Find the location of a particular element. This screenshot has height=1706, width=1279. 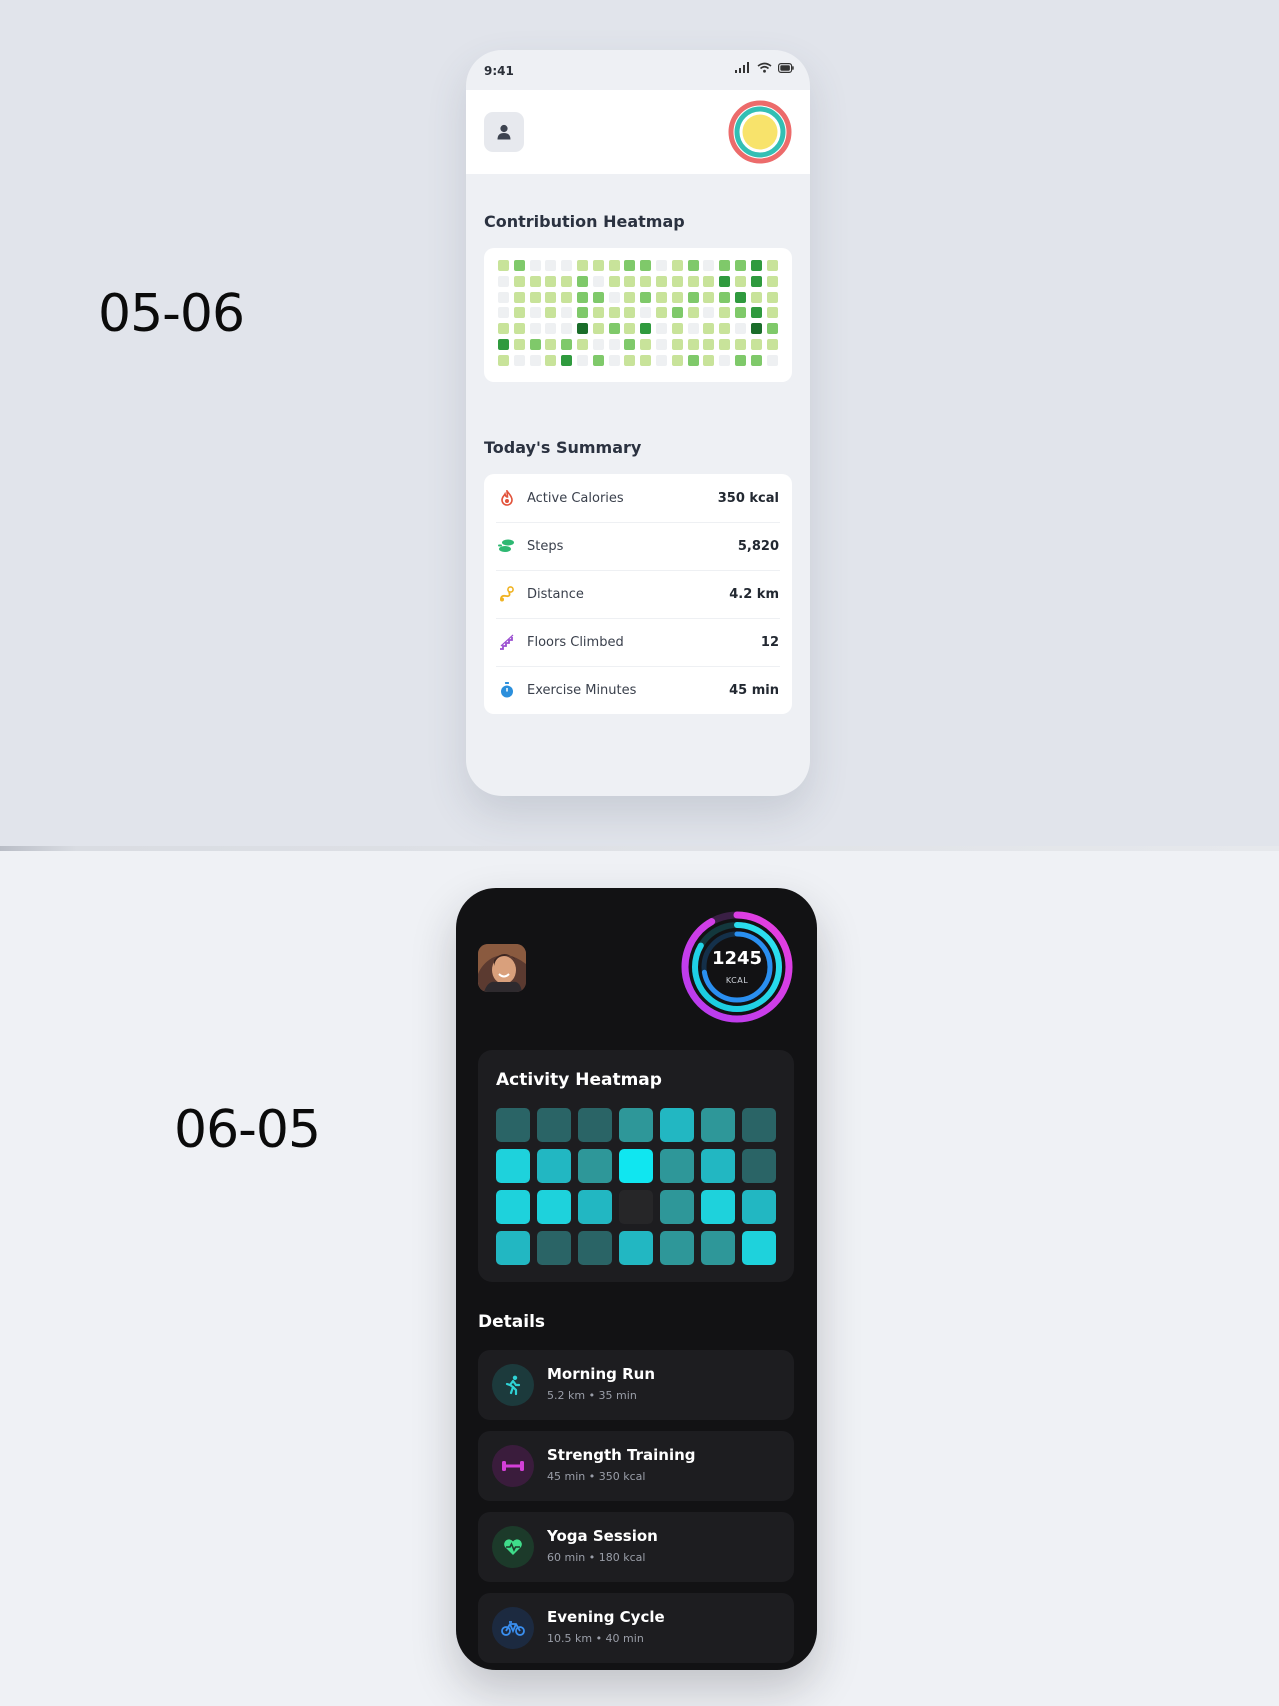

summary-row-distance: Distance 4.2 km is located at coordinates (638, 594).